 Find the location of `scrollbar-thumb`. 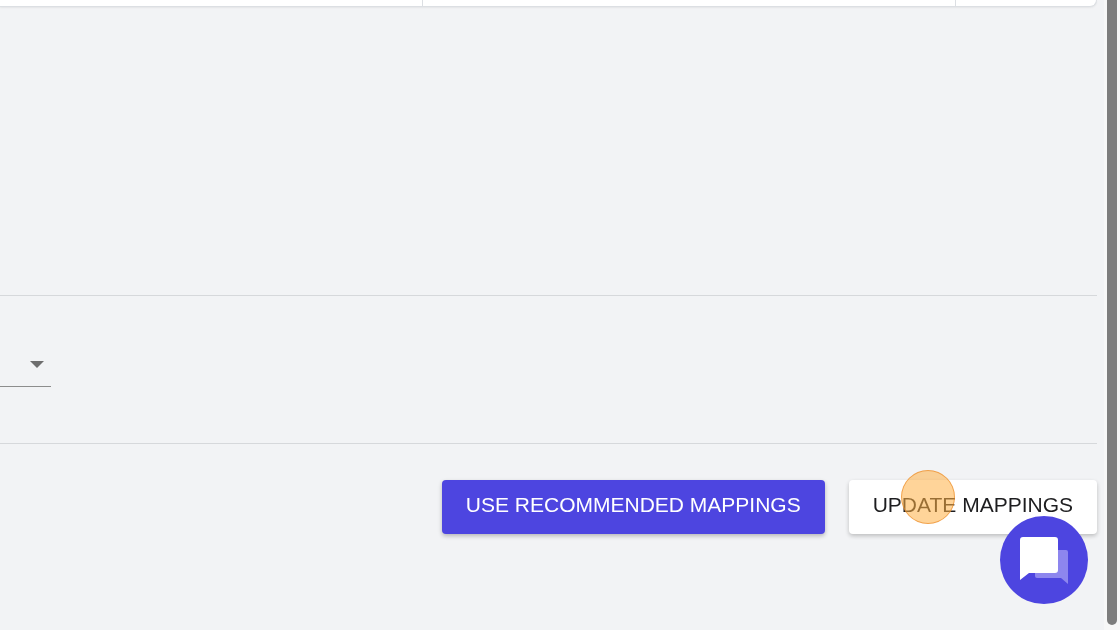

scrollbar-thumb is located at coordinates (1112, 312).